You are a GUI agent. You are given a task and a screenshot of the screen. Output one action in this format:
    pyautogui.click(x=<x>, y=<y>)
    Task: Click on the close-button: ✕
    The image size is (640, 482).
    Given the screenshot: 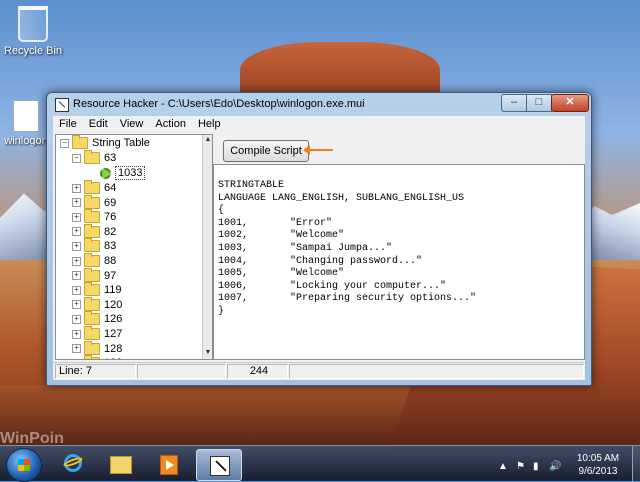 What is the action you would take?
    pyautogui.click(x=570, y=103)
    